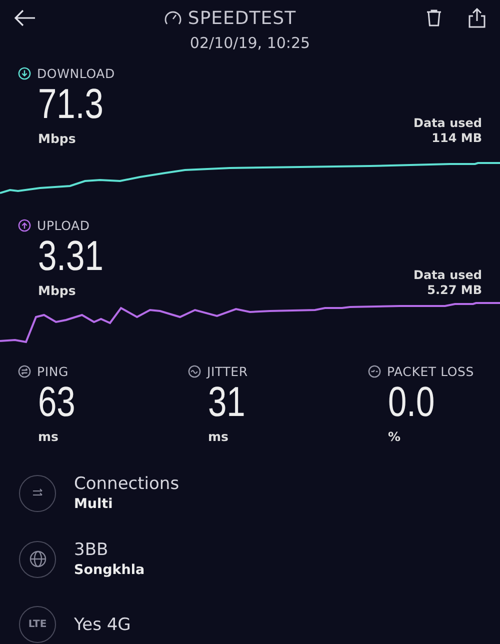 This screenshot has height=644, width=500. Describe the element at coordinates (412, 402) in the screenshot. I see `metric-value: 0.0` at that location.